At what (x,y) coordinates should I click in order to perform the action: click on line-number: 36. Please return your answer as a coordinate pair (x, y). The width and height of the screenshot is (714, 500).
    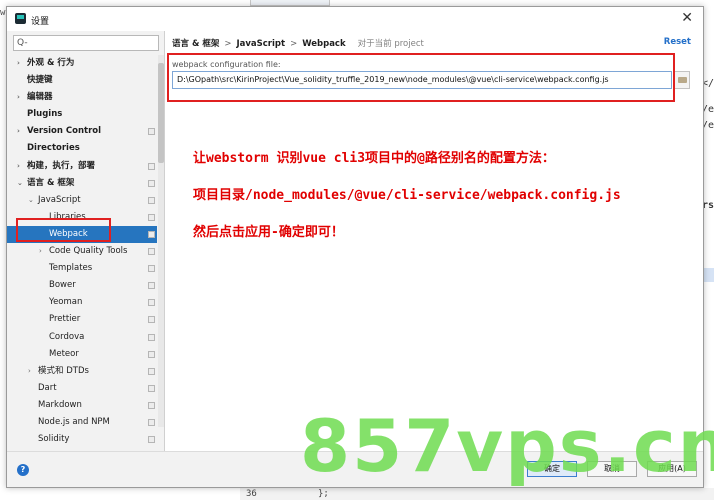
    Looking at the image, I should click on (251, 494).